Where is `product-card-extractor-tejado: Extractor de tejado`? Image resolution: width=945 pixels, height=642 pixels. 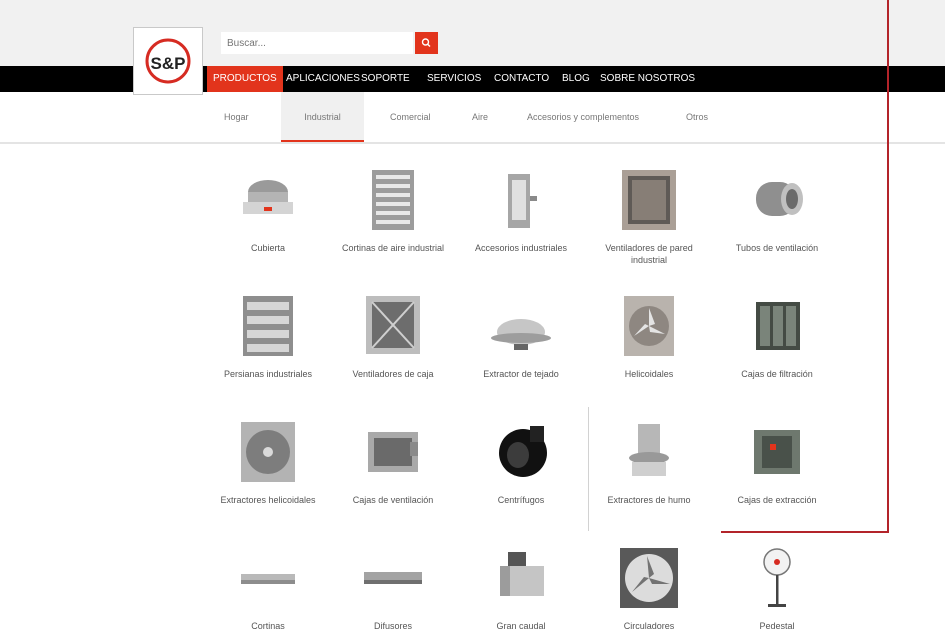 product-card-extractor-tejado: Extractor de tejado is located at coordinates (521, 337).